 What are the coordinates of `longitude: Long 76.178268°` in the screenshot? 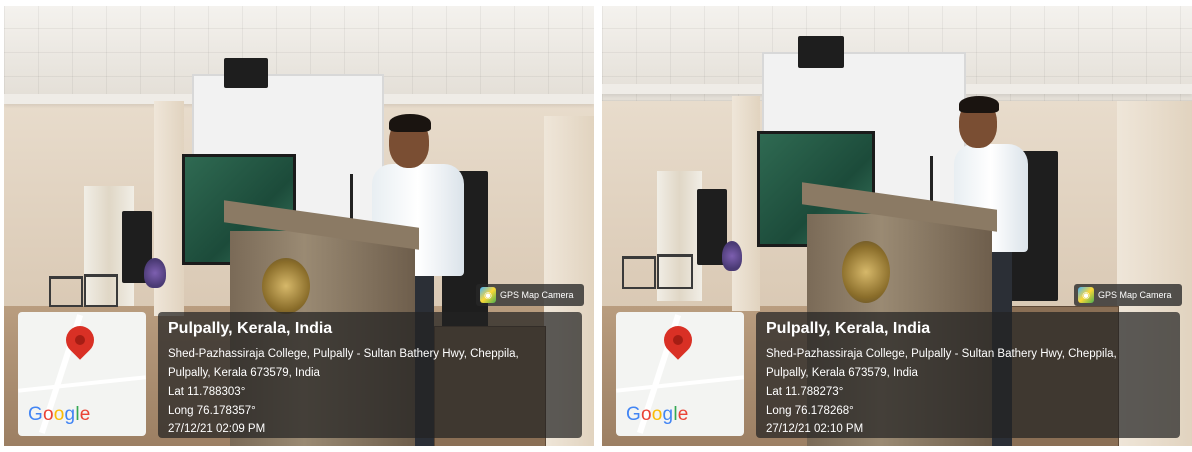 It's located at (810, 411).